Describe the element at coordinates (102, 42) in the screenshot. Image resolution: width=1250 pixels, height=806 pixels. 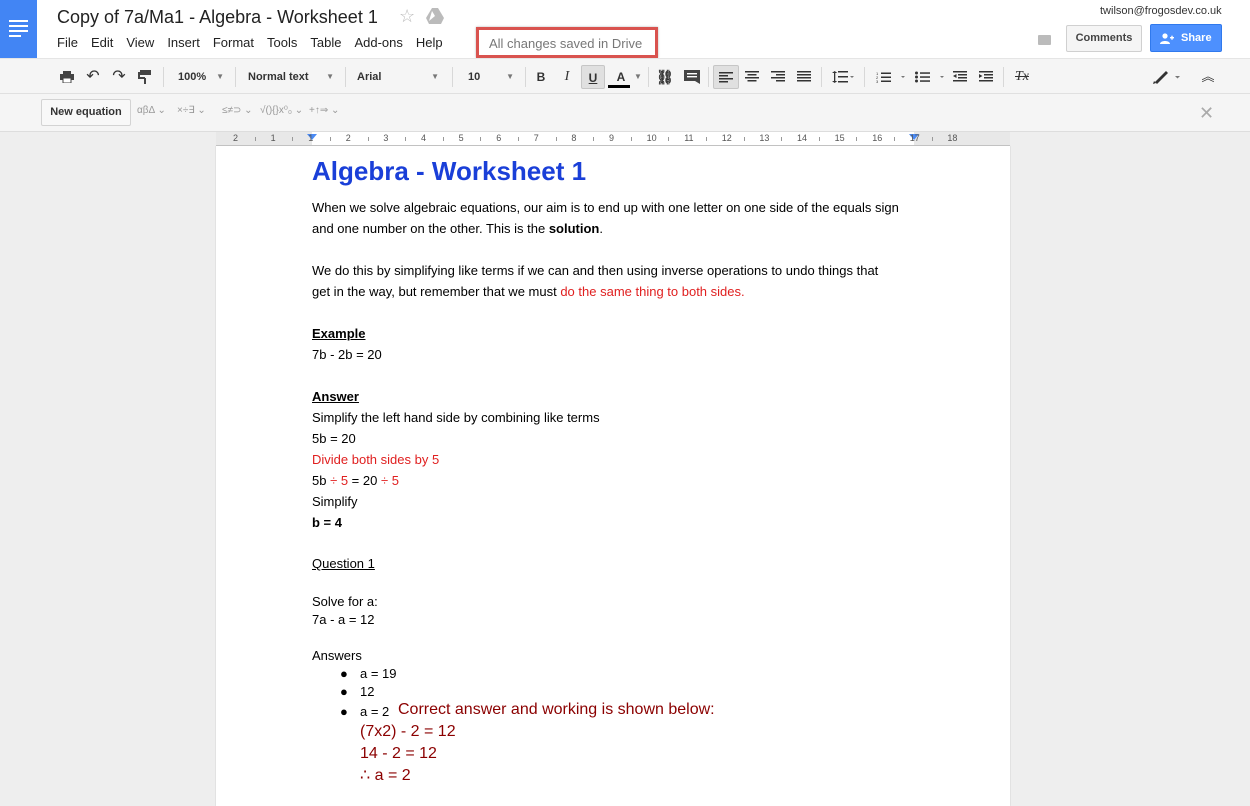
I see `menu-edit: Edit` at that location.